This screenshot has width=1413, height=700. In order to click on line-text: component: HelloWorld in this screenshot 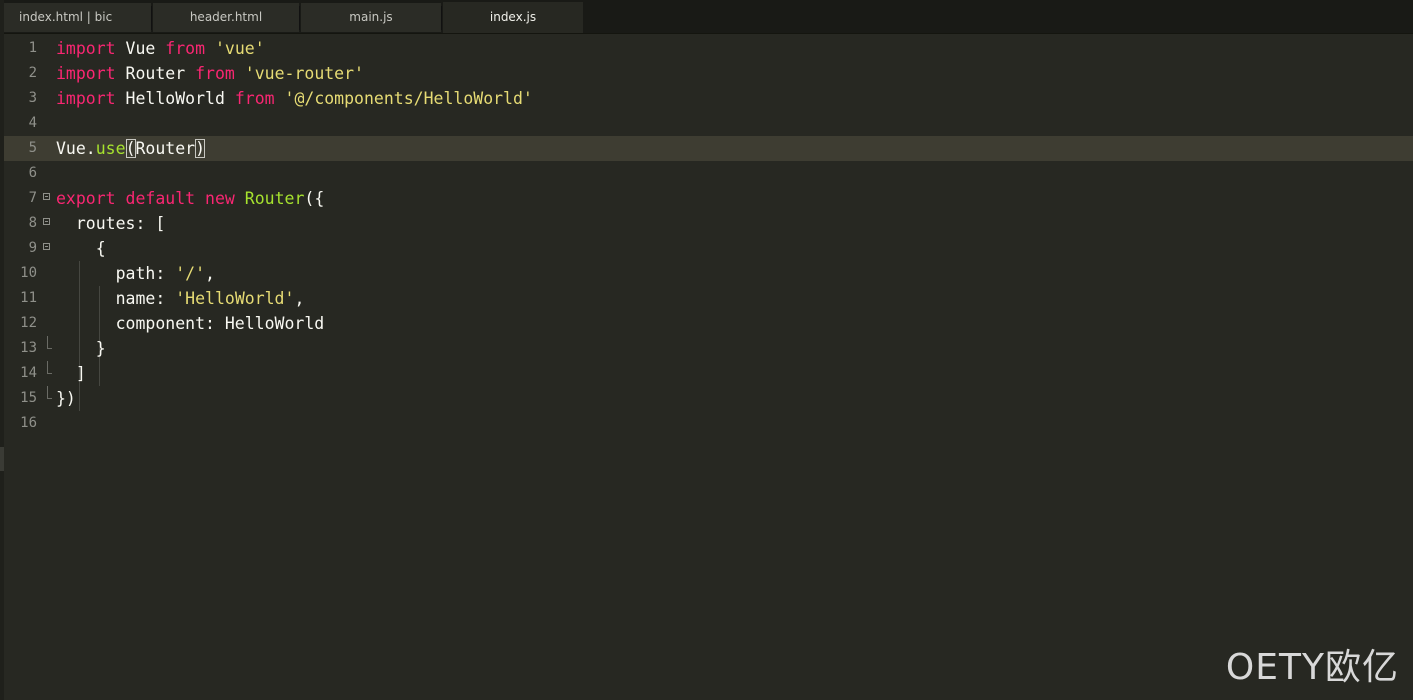, I will do `click(190, 323)`.